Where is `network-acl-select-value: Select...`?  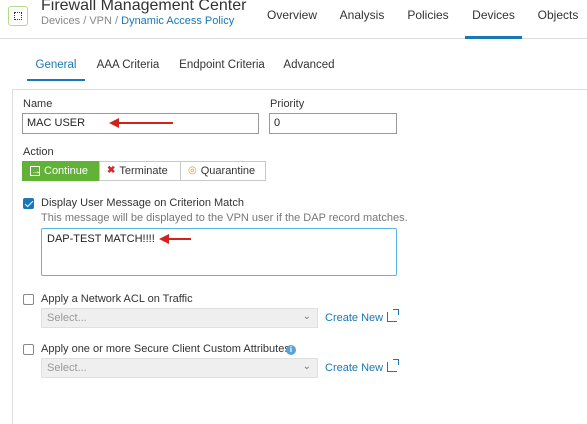 network-acl-select-value: Select... is located at coordinates (67, 318).